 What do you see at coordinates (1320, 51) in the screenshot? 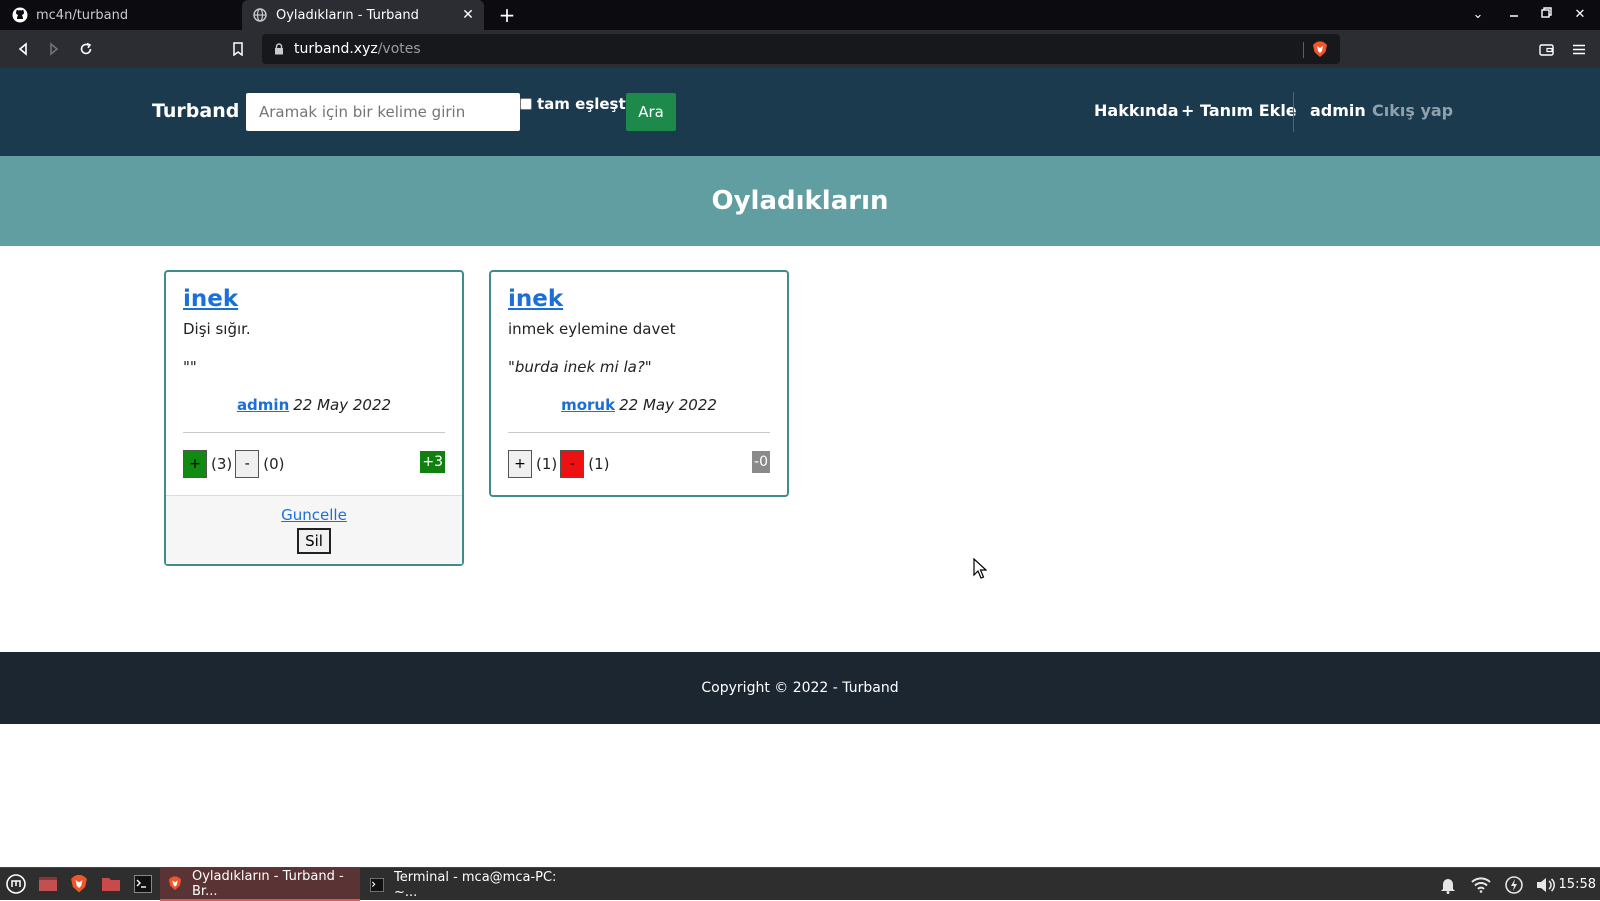
I see `brave-shield-icon` at bounding box center [1320, 51].